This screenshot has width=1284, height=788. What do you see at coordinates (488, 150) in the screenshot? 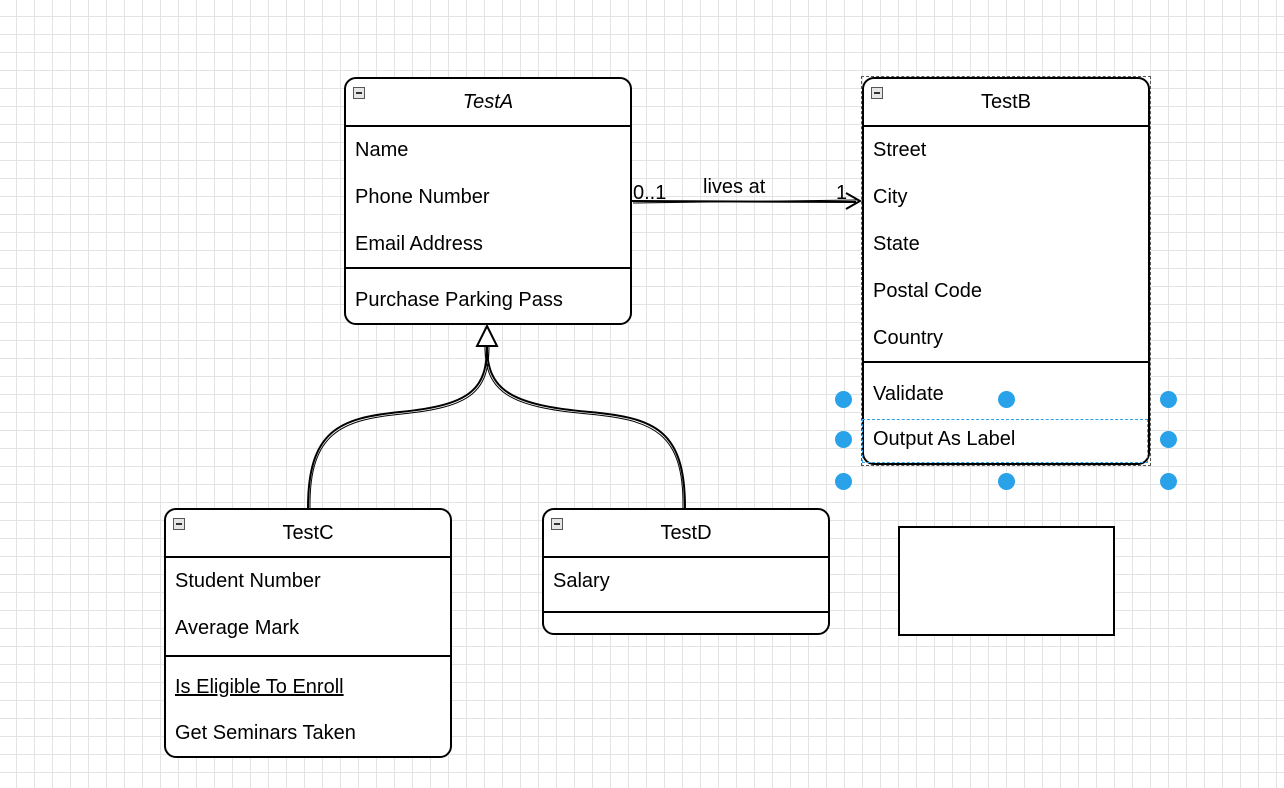
I see `attribute-row: Name` at bounding box center [488, 150].